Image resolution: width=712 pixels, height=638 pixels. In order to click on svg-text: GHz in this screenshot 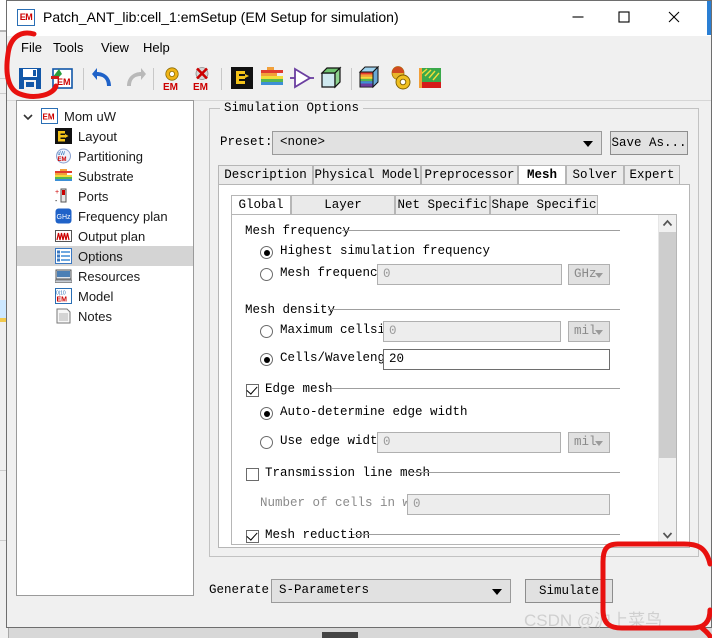, I will do `click(64, 217)`.